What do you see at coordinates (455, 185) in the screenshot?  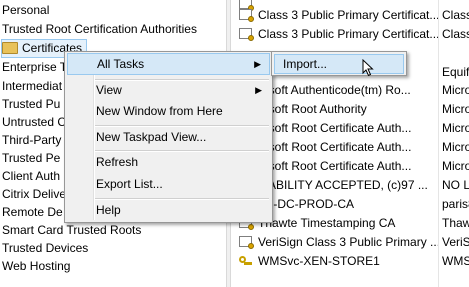 I see `issued-by-cell: NO L` at bounding box center [455, 185].